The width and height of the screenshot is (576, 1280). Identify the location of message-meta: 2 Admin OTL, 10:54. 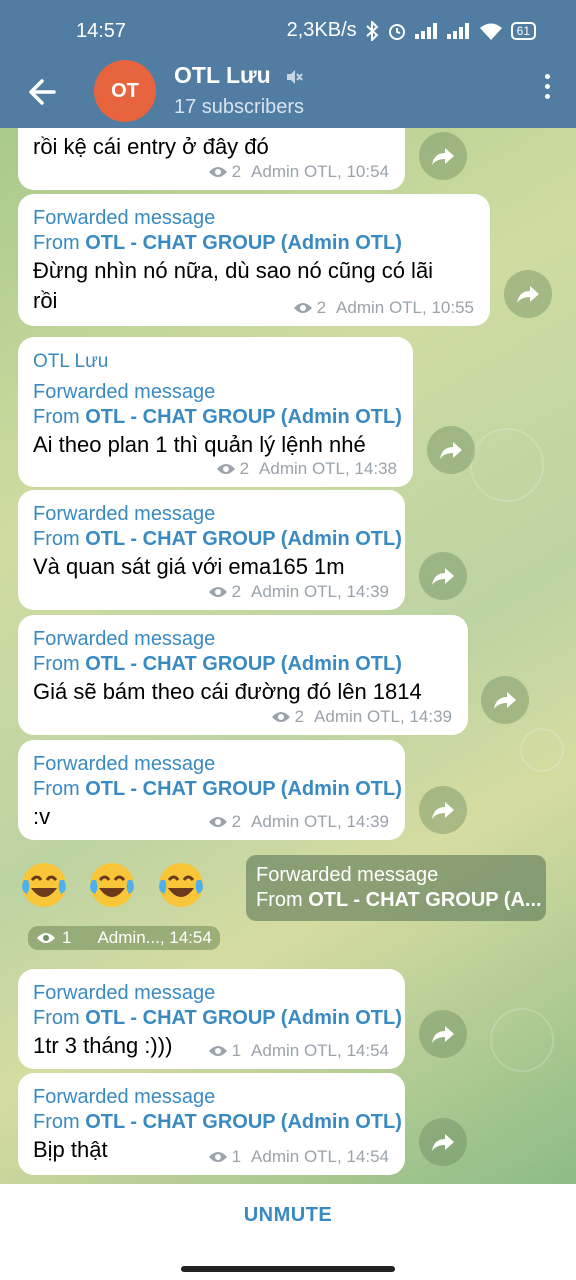
(298, 172).